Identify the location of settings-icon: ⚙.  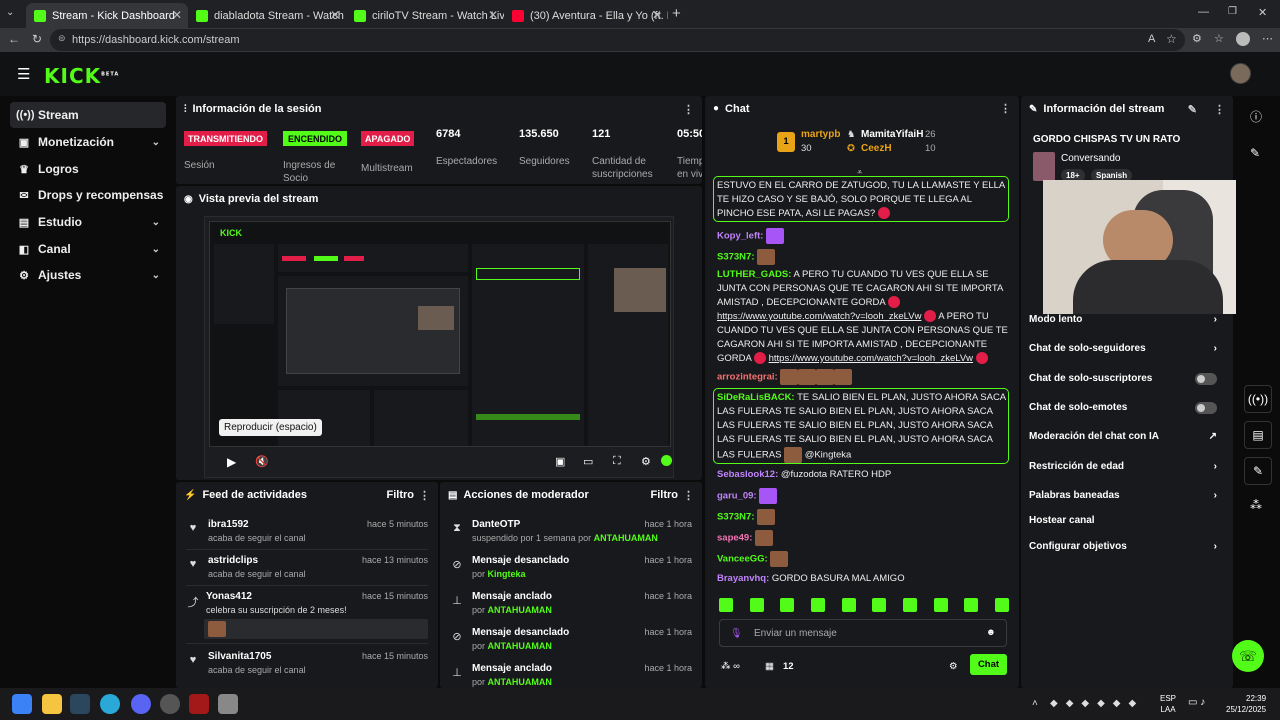
(646, 461).